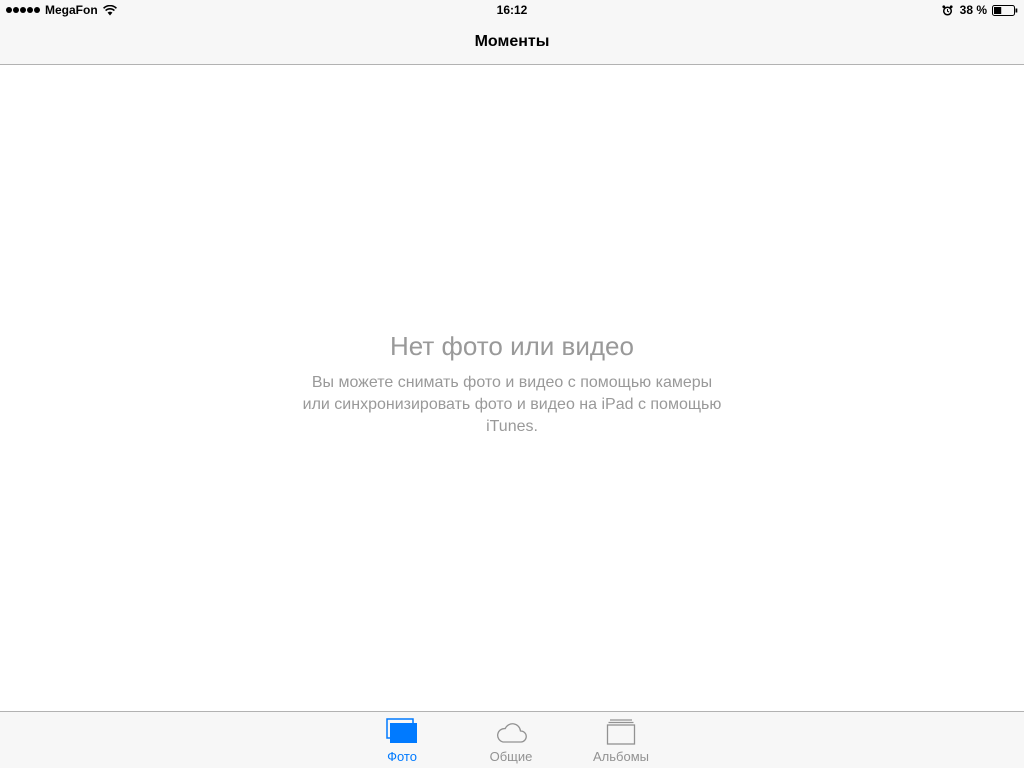 Image resolution: width=1024 pixels, height=768 pixels. I want to click on alarm-clock-icon, so click(947, 10).